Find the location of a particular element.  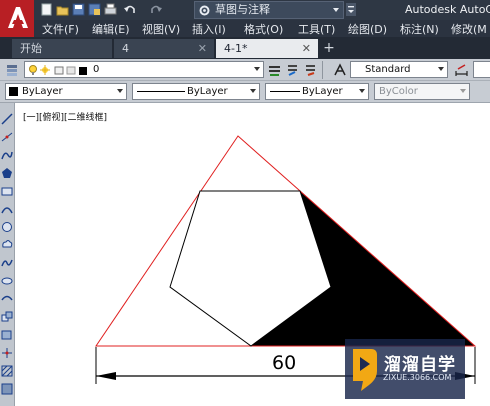

watermark-url: ZIXUE.3066.COM is located at coordinates (417, 377).